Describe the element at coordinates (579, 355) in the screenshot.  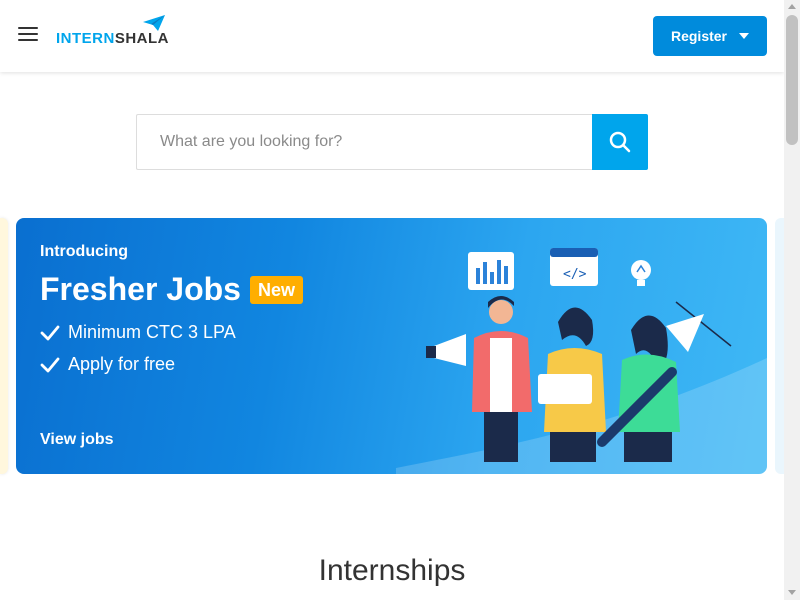
I see `people-illustration: </>` at that location.